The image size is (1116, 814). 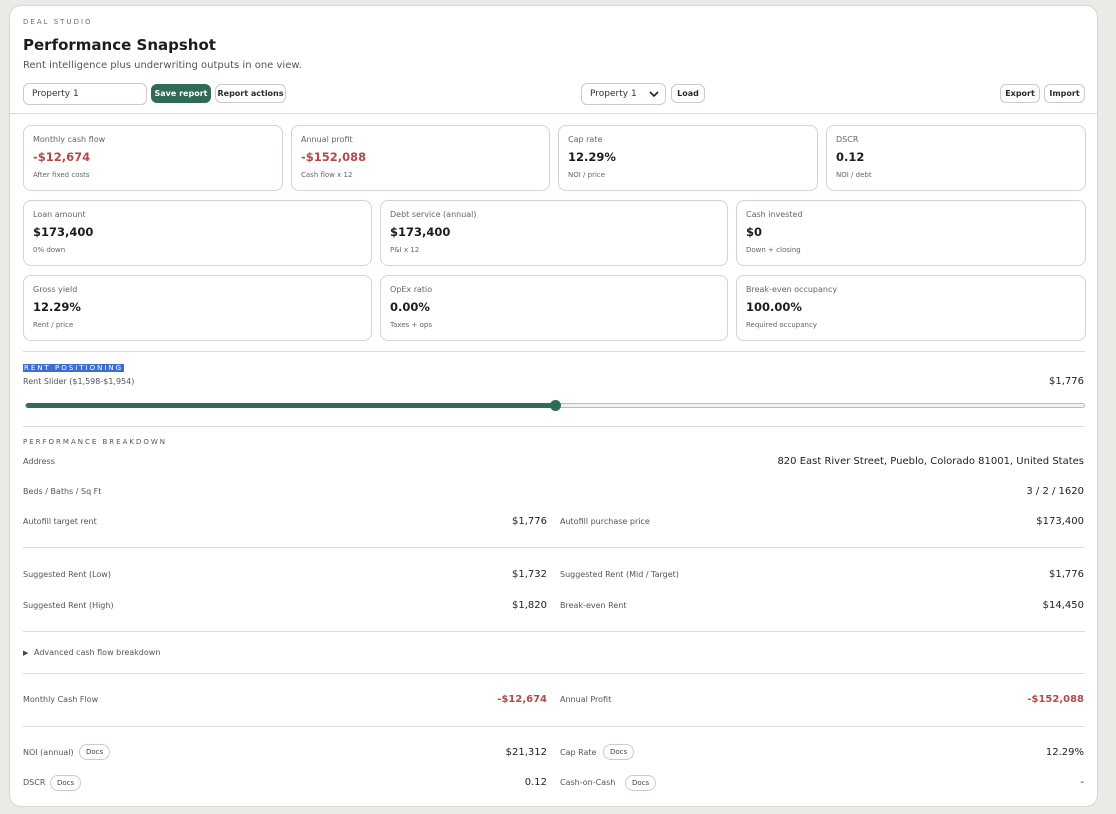 What do you see at coordinates (49, 250) in the screenshot?
I see `metric-note: 0% down` at bounding box center [49, 250].